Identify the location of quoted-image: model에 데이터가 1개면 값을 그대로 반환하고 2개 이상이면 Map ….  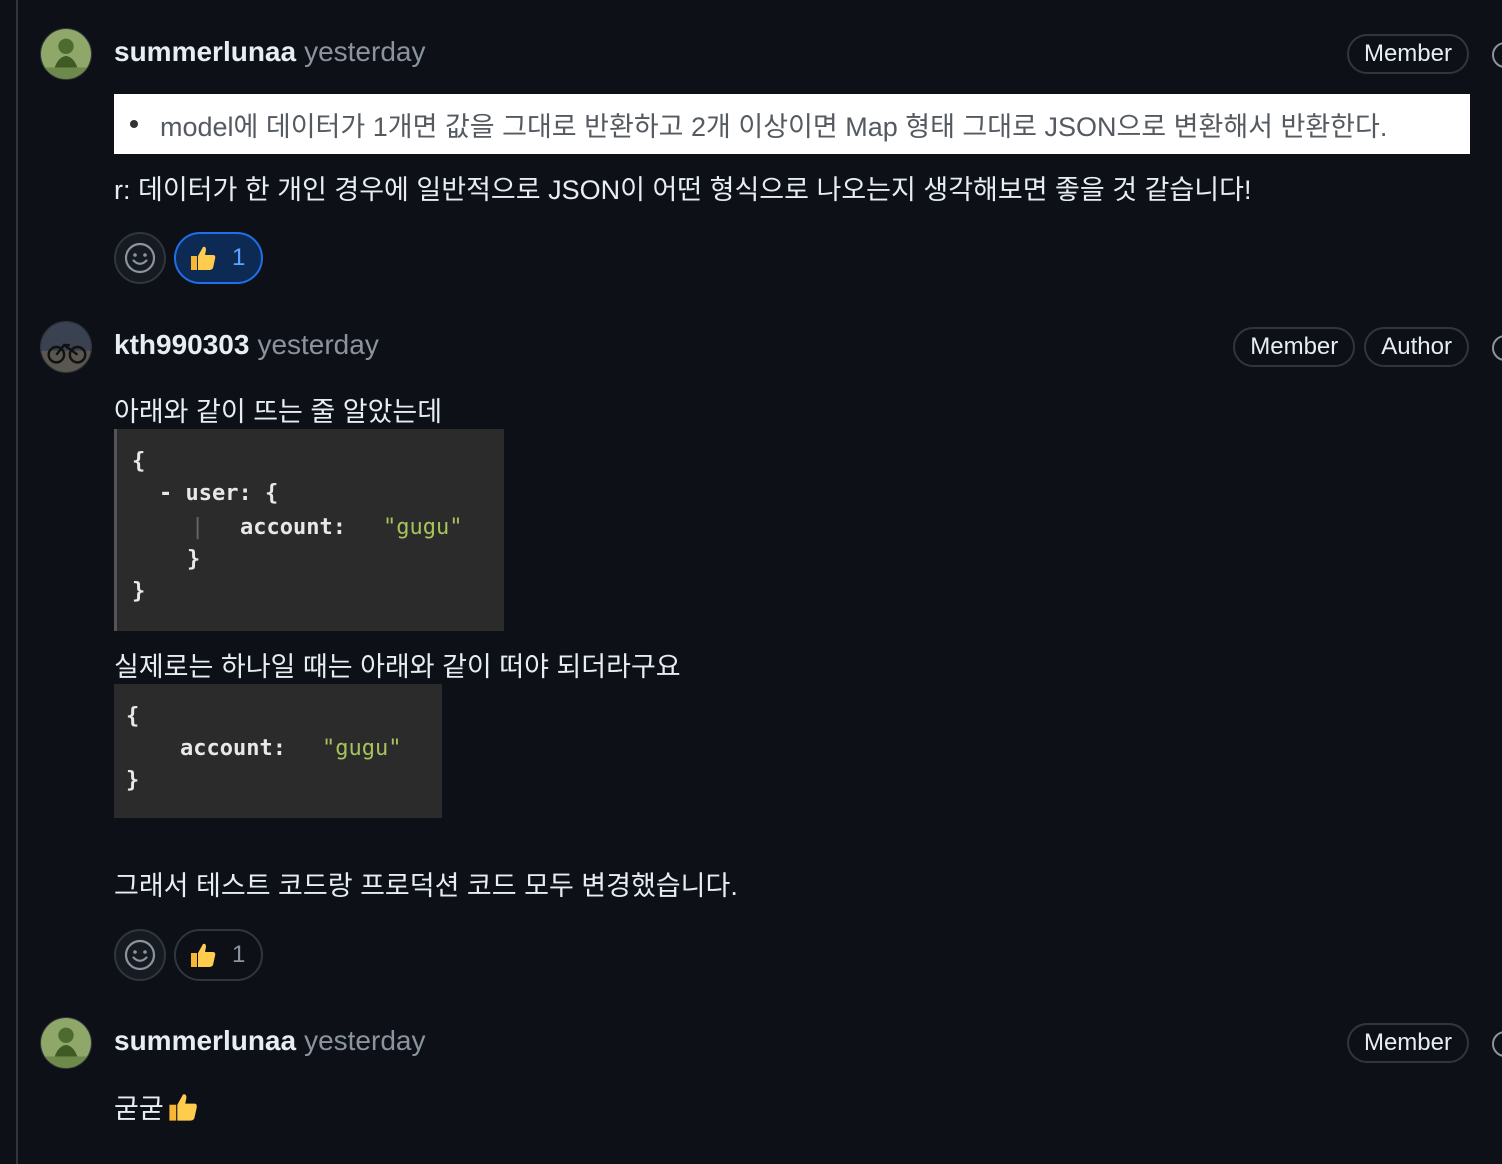
(792, 124).